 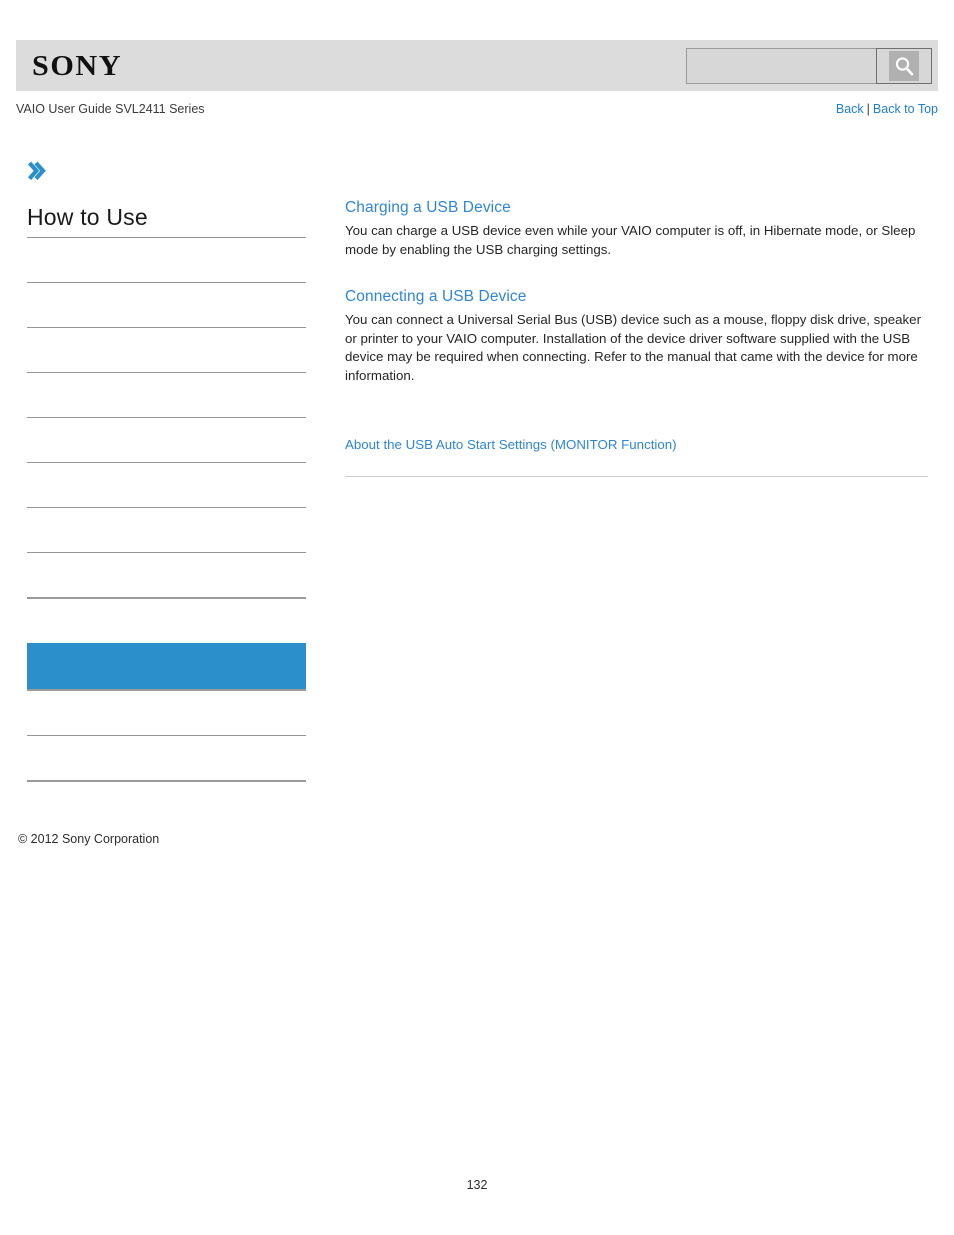 What do you see at coordinates (850, 109) in the screenshot?
I see `back-link: Back` at bounding box center [850, 109].